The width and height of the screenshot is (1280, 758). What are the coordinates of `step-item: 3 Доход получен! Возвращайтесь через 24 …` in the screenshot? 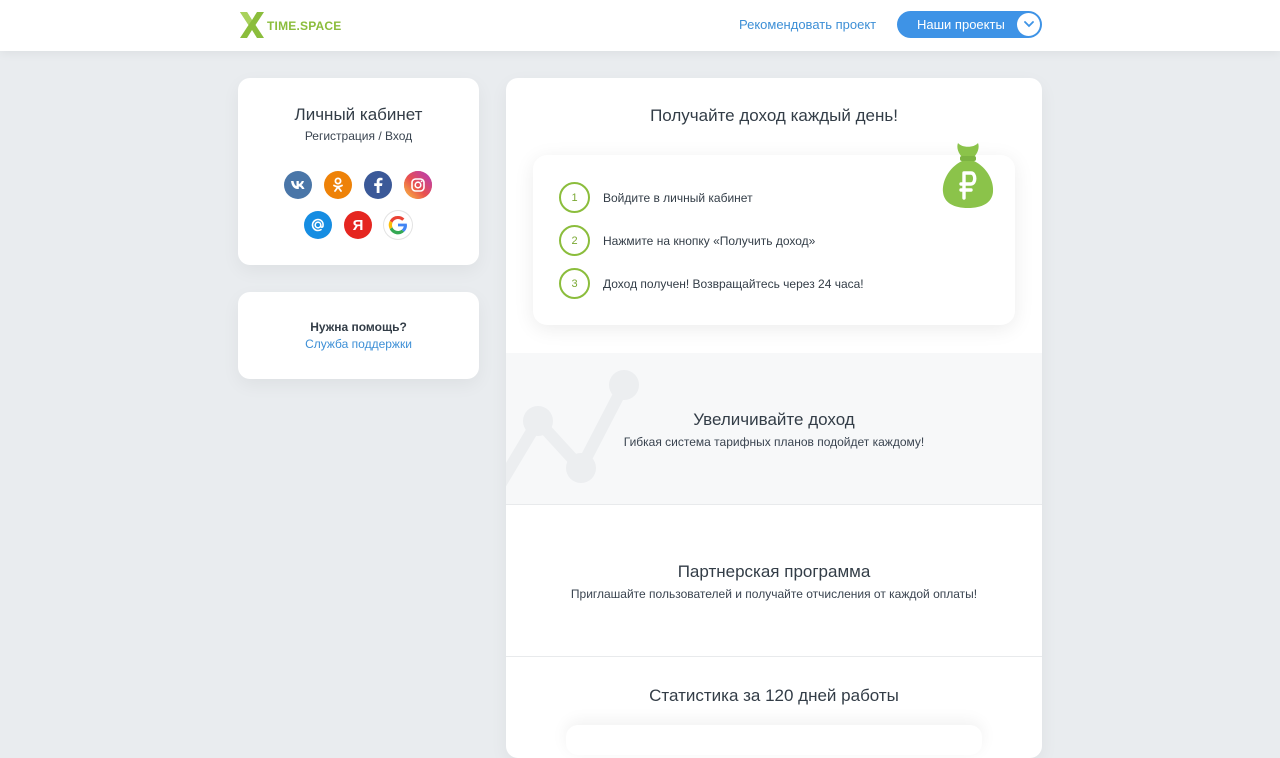 It's located at (711, 283).